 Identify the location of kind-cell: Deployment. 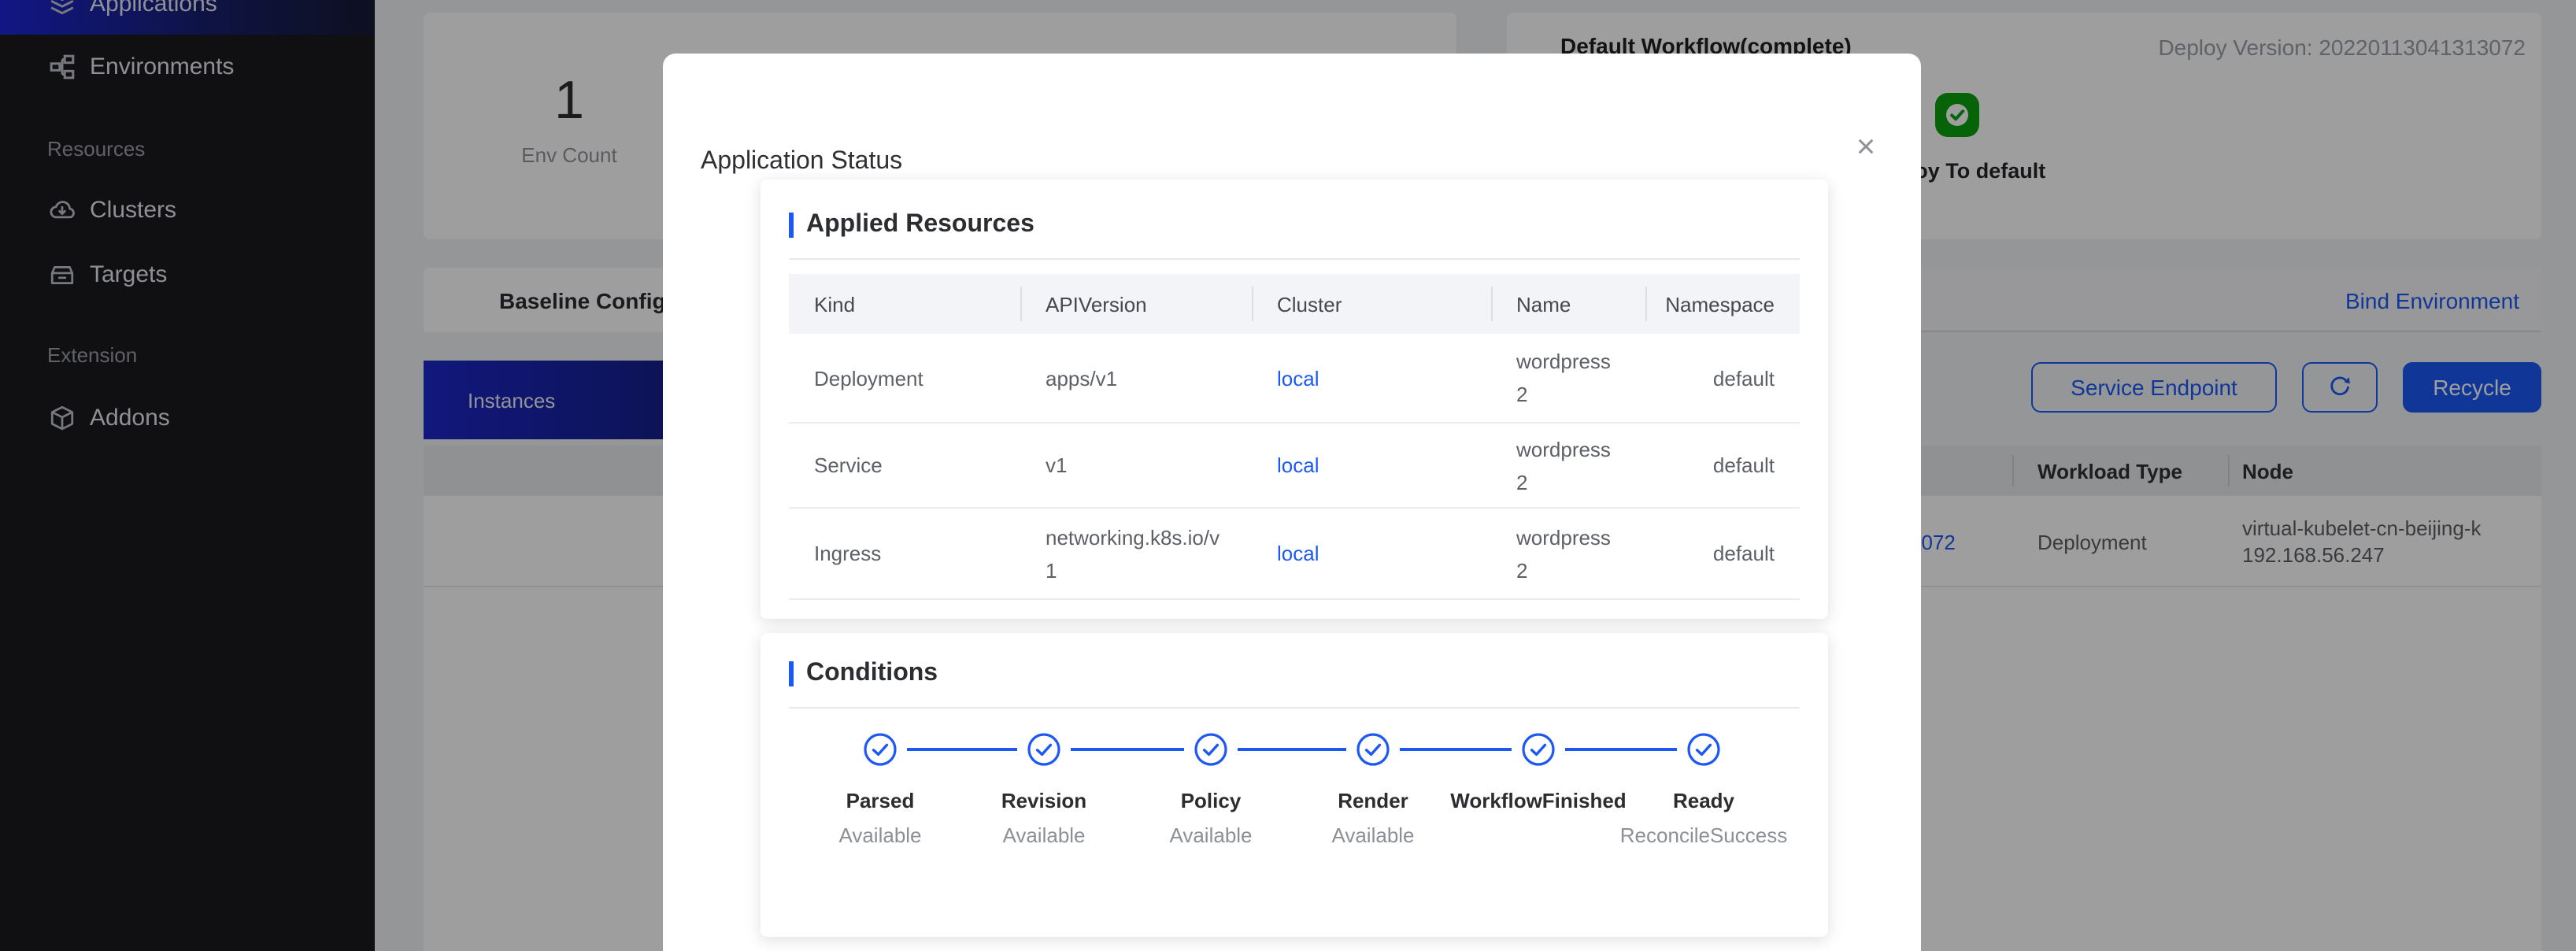
(868, 378).